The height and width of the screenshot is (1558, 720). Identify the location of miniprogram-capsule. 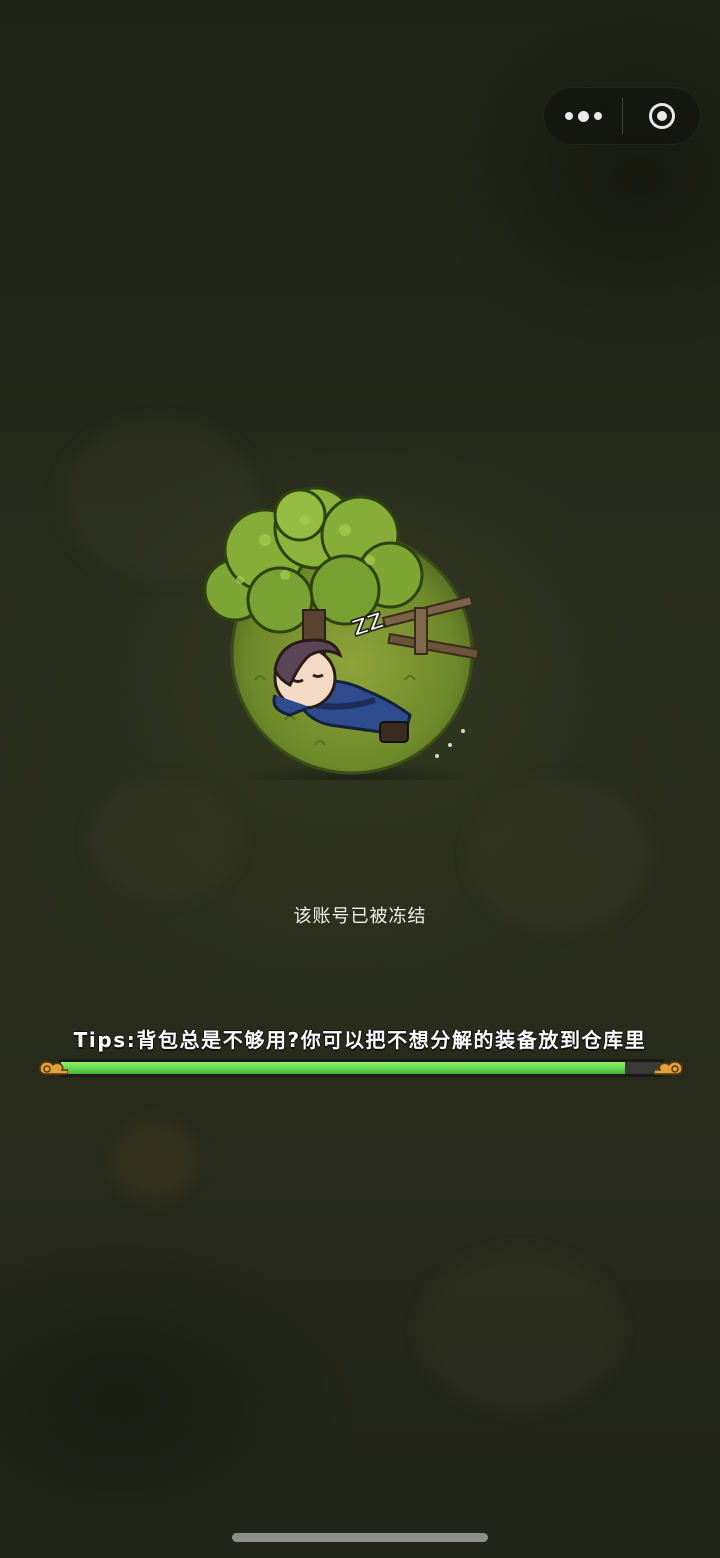
(622, 116).